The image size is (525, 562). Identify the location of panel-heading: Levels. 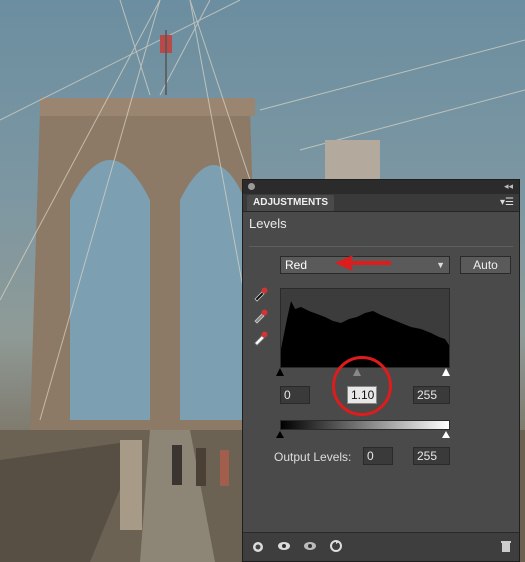
(268, 223).